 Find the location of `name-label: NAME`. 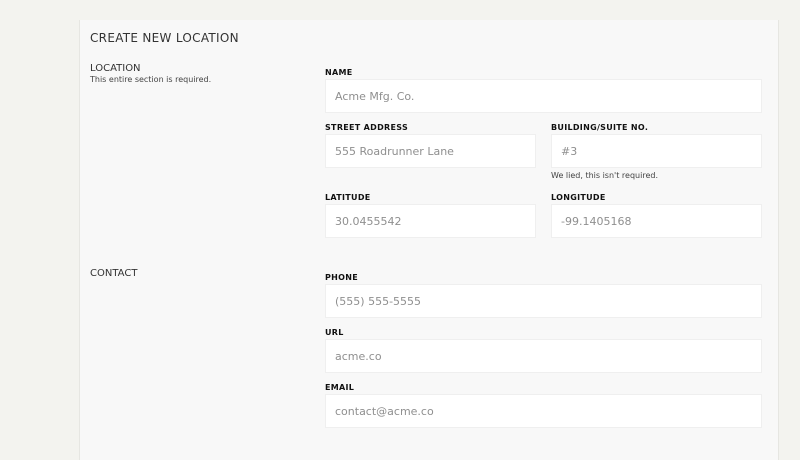

name-label: NAME is located at coordinates (339, 72).